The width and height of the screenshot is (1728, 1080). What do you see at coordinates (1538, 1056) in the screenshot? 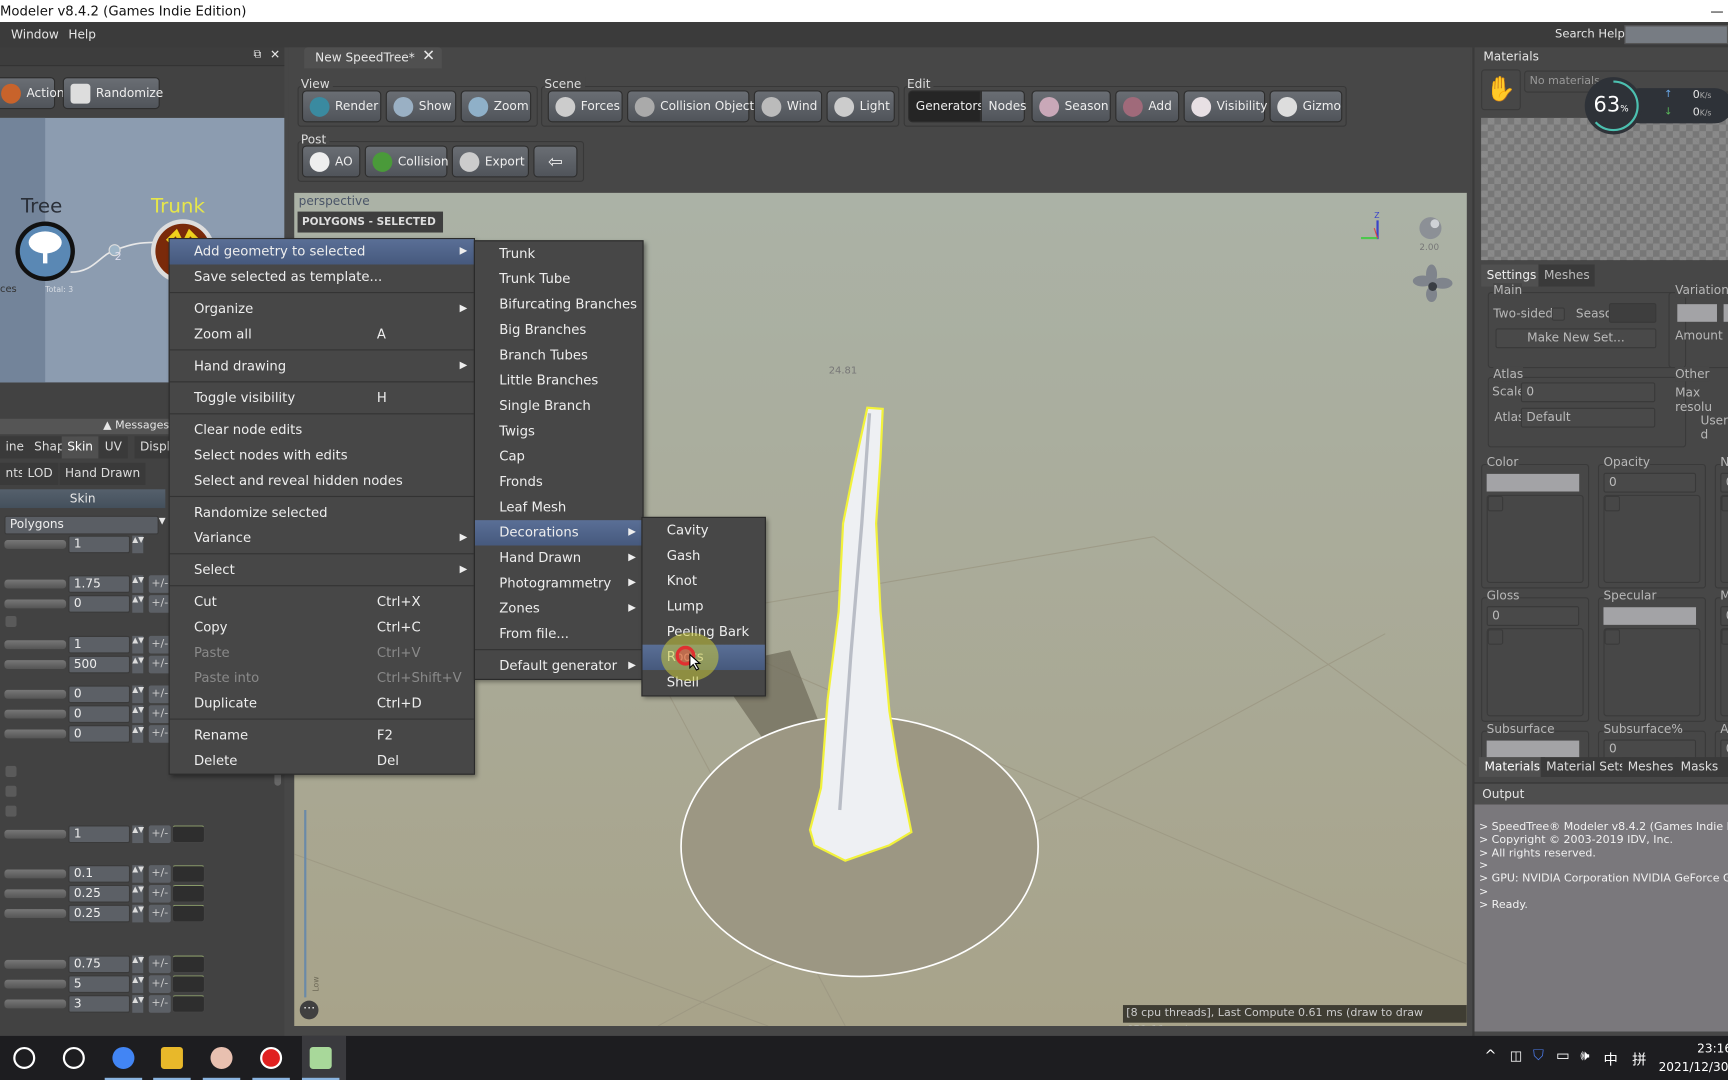
I see `tray-shield-icon: ⛉` at bounding box center [1538, 1056].